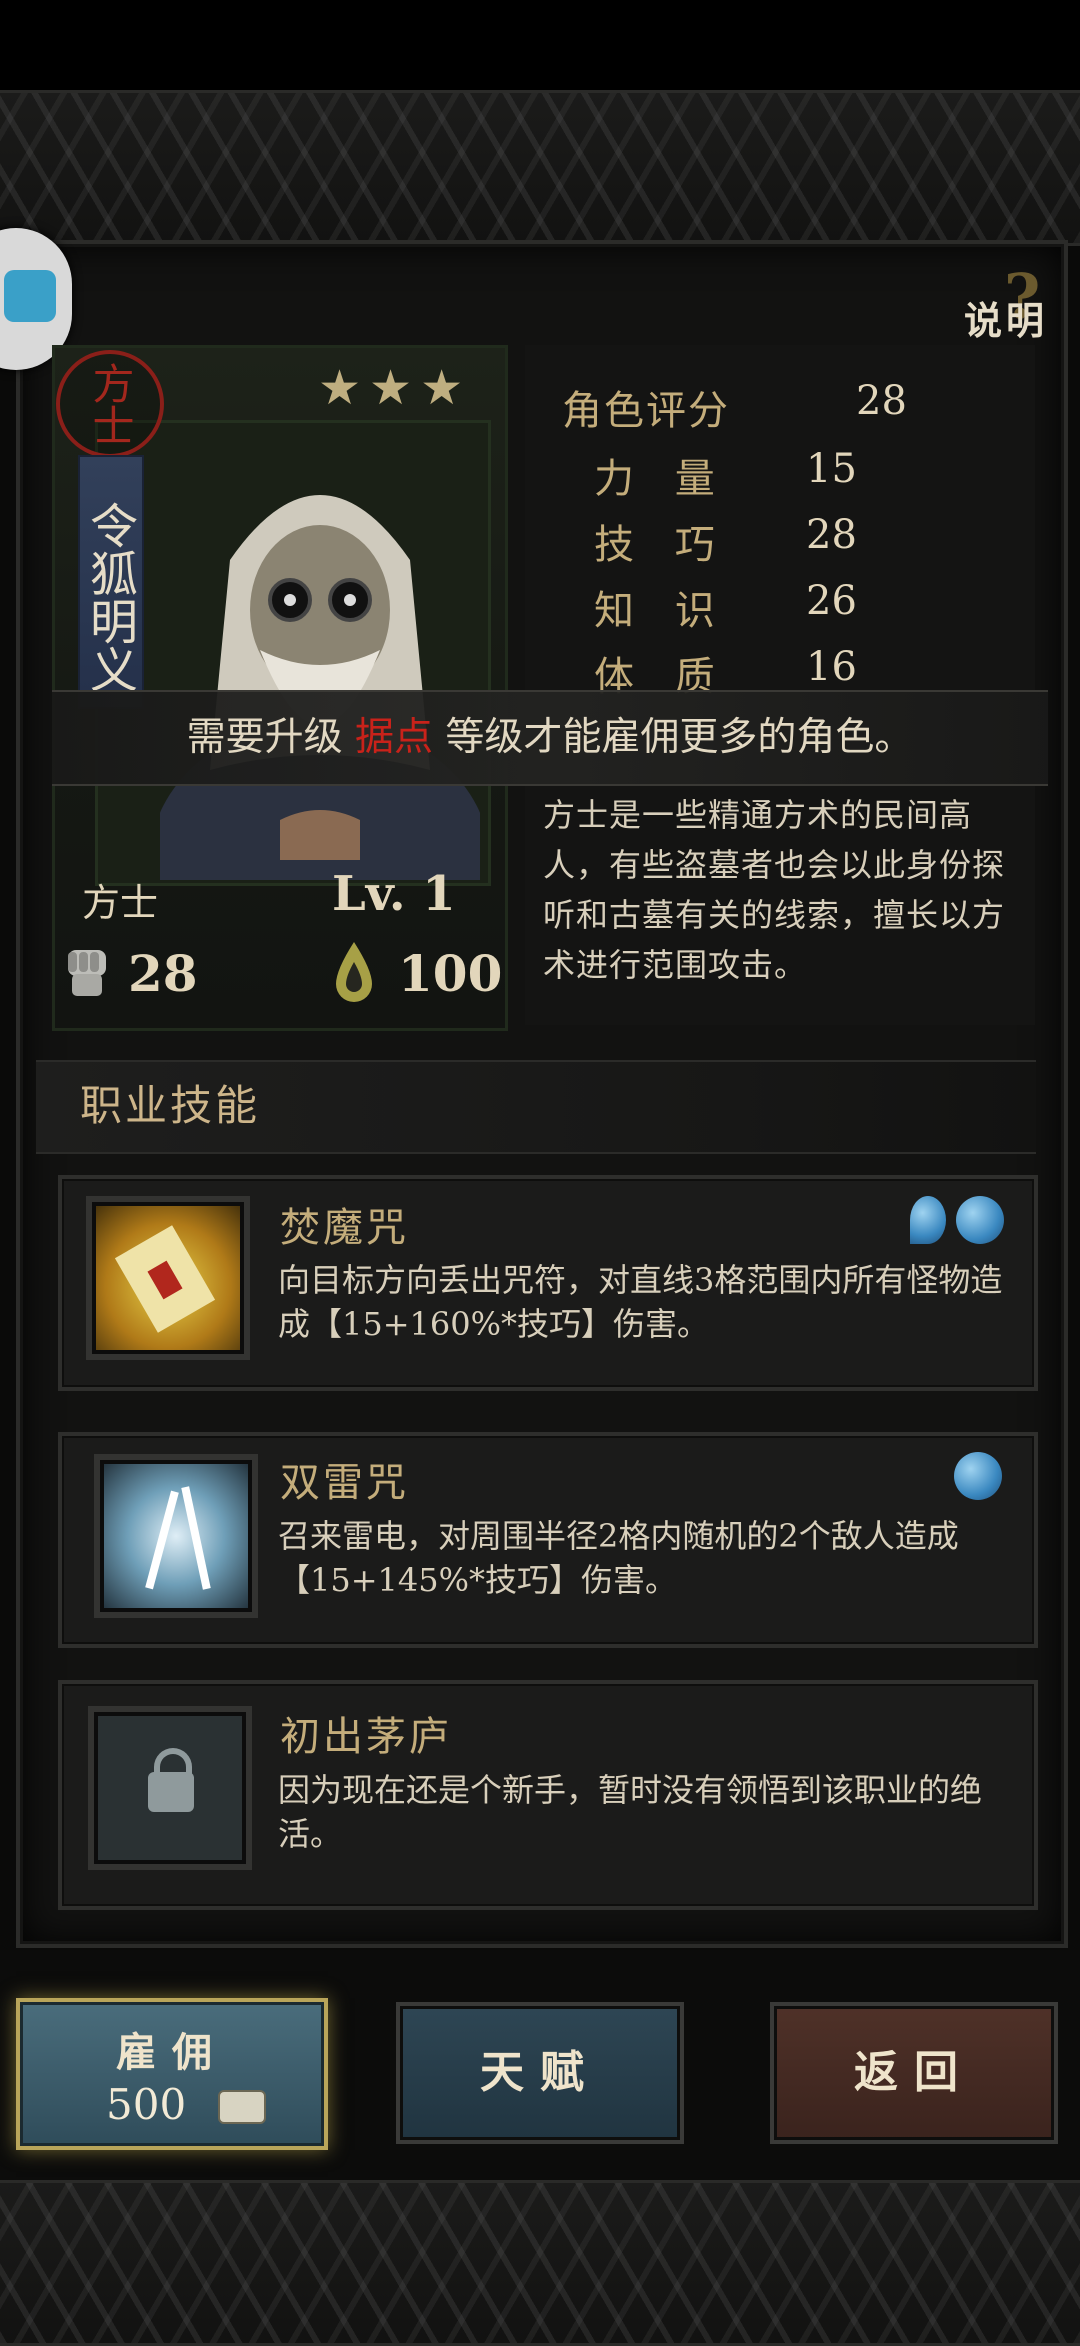 The width and height of the screenshot is (1080, 2346). I want to click on skill-name-3: 初出茅庐, so click(366, 1737).